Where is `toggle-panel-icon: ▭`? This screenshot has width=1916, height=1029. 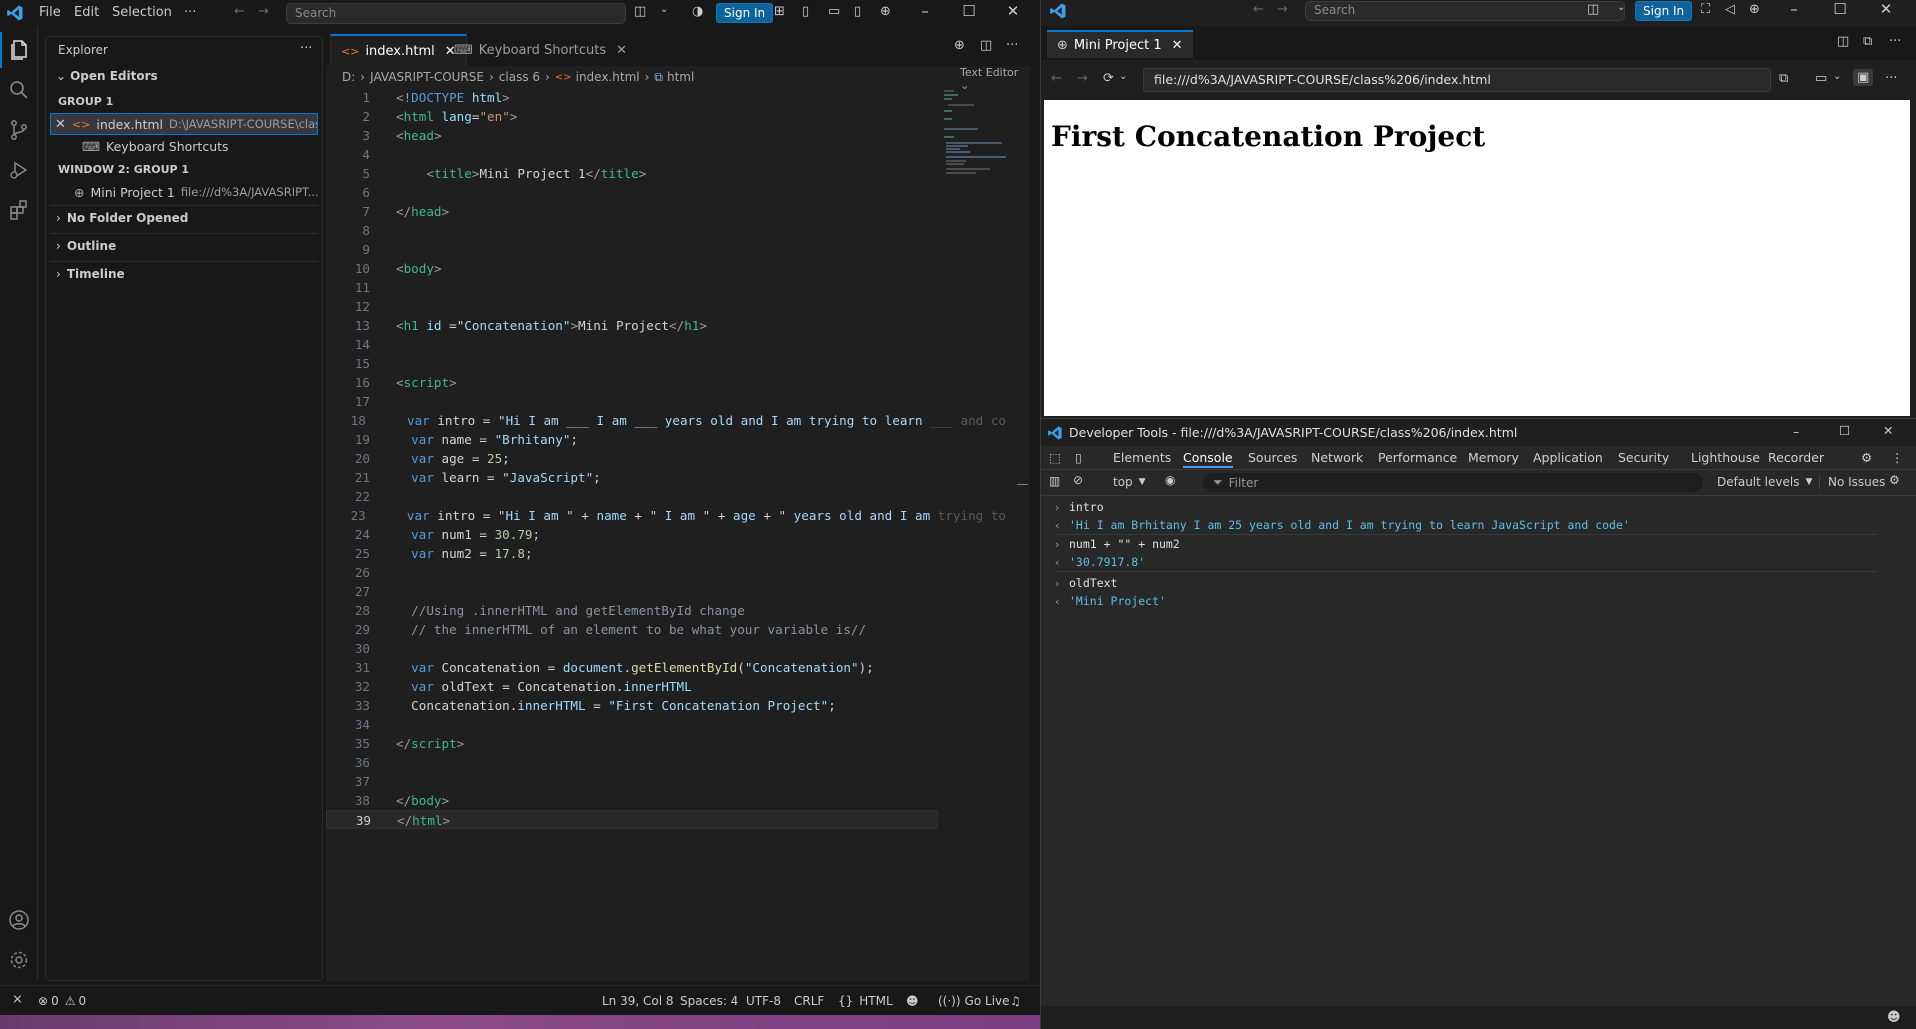 toggle-panel-icon: ▭ is located at coordinates (834, 11).